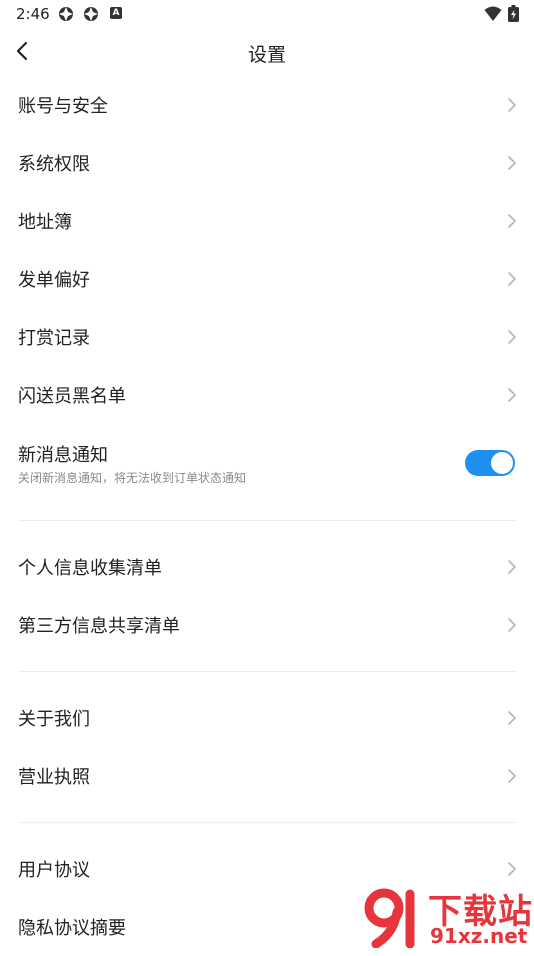  I want to click on watermark-text-bottom: 91xz.net, so click(479, 936).